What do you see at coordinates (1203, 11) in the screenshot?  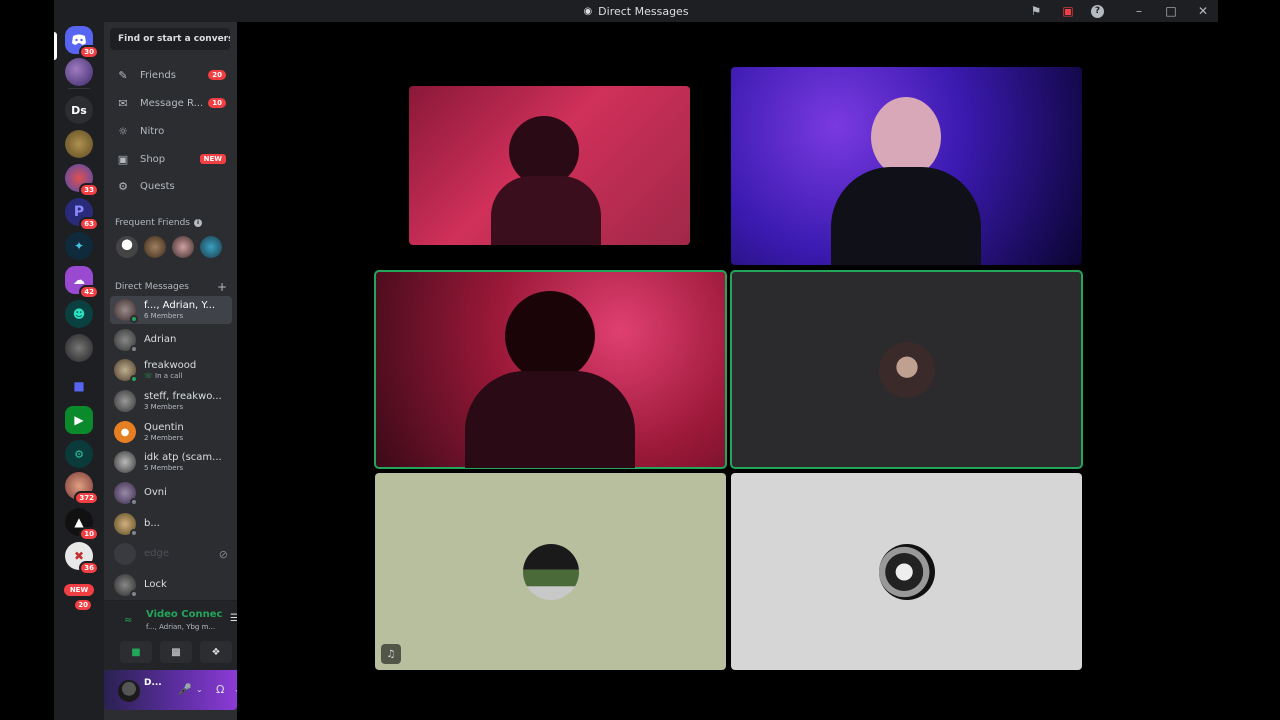 I see `close-button: ✕` at bounding box center [1203, 11].